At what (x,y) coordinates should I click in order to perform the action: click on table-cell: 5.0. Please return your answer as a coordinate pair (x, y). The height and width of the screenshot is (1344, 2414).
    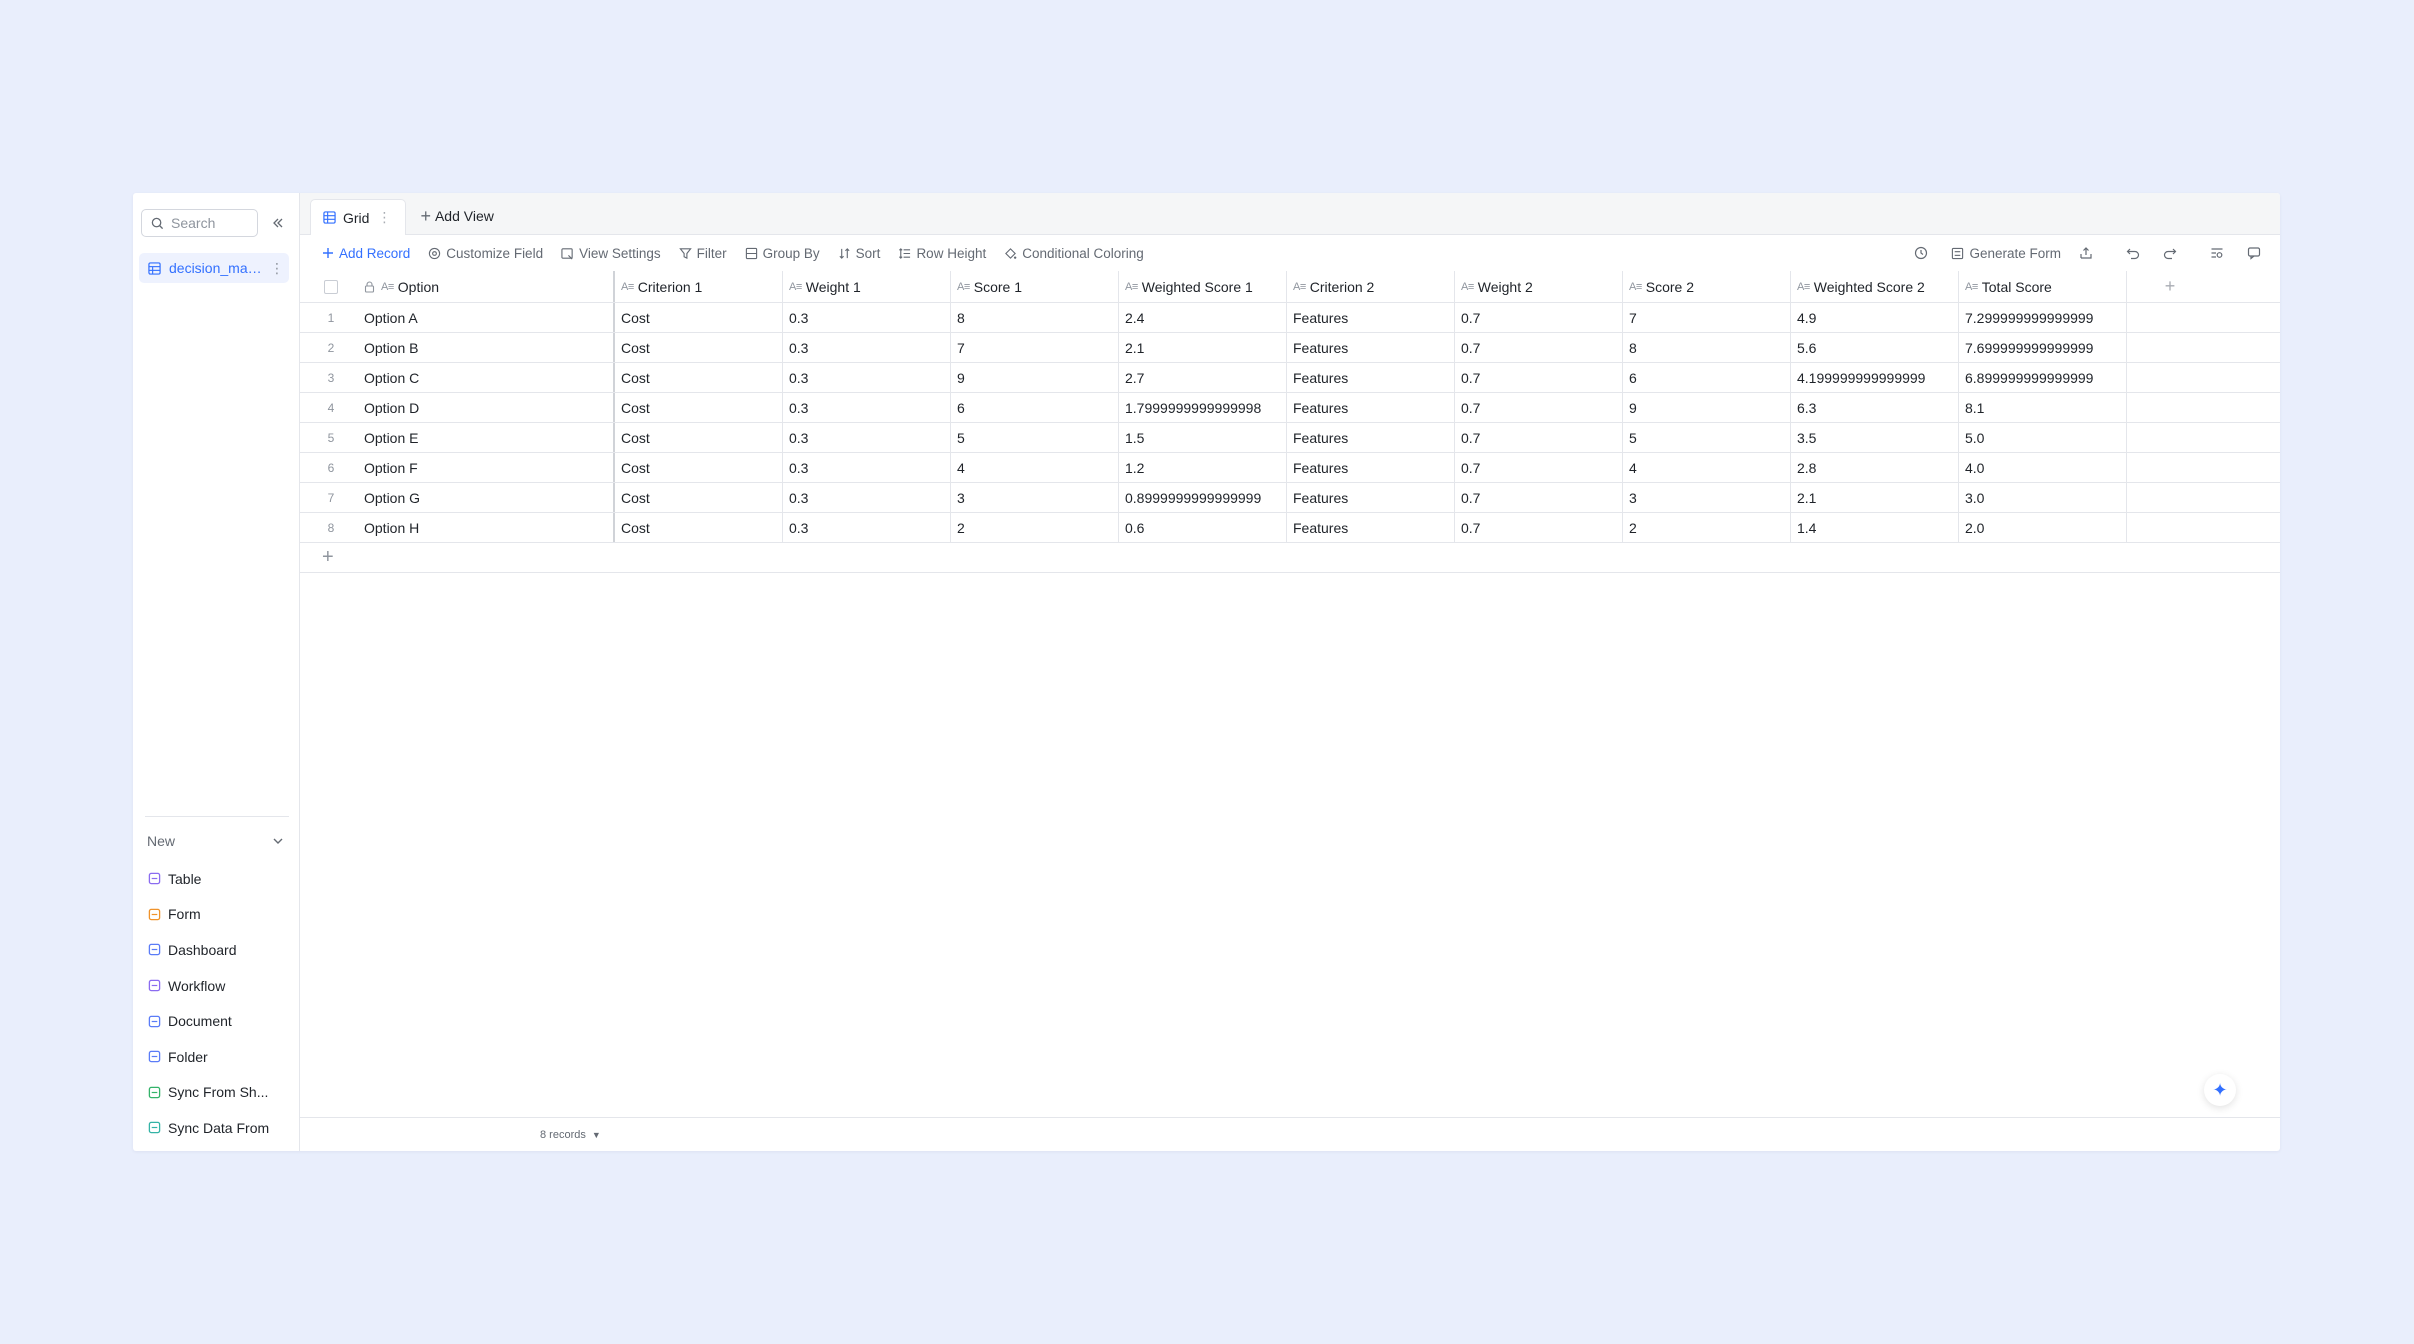
    Looking at the image, I should click on (2043, 437).